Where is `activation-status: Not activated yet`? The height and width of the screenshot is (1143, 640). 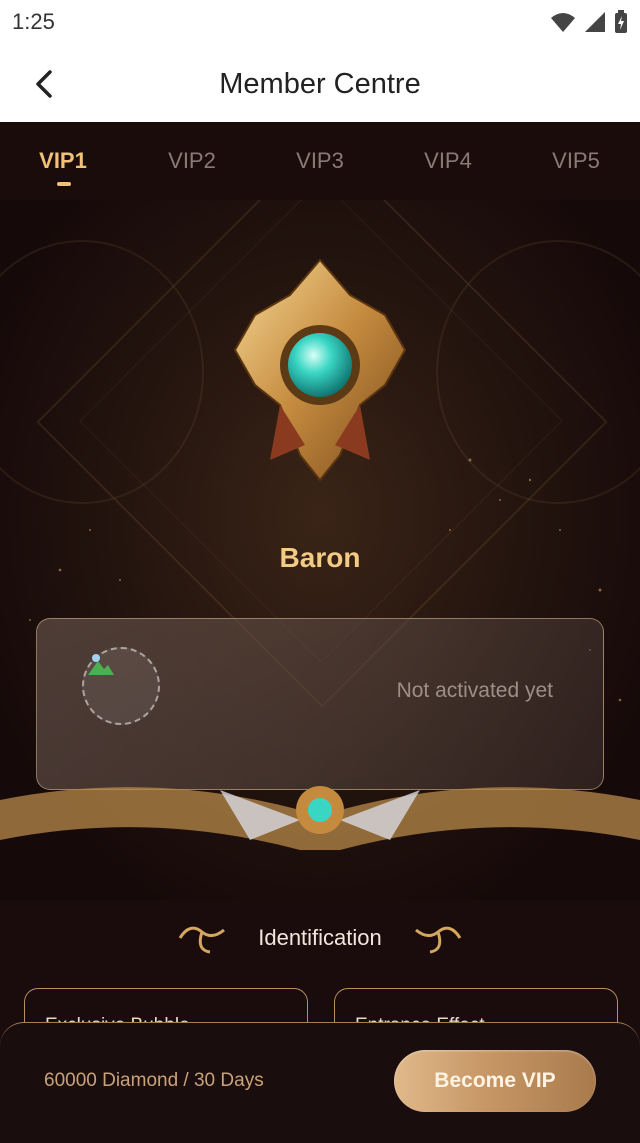 activation-status: Not activated yet is located at coordinates (474, 690).